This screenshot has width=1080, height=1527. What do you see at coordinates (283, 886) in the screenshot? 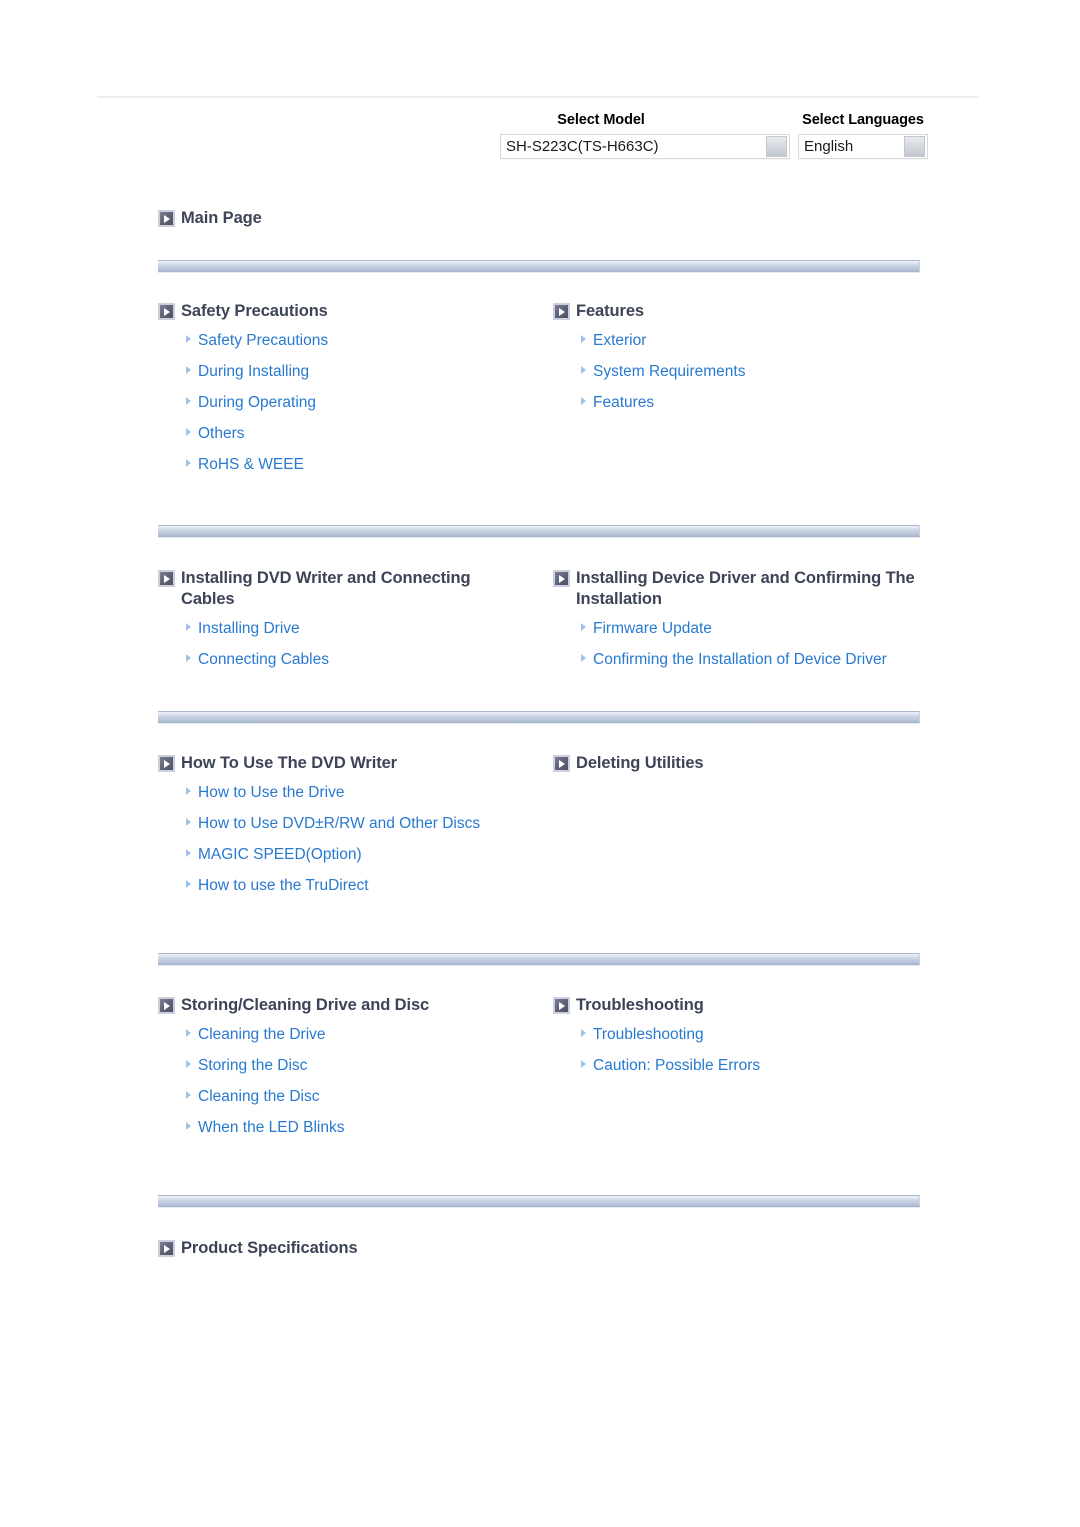
I see `toc-link: How to use the TruDirect` at bounding box center [283, 886].